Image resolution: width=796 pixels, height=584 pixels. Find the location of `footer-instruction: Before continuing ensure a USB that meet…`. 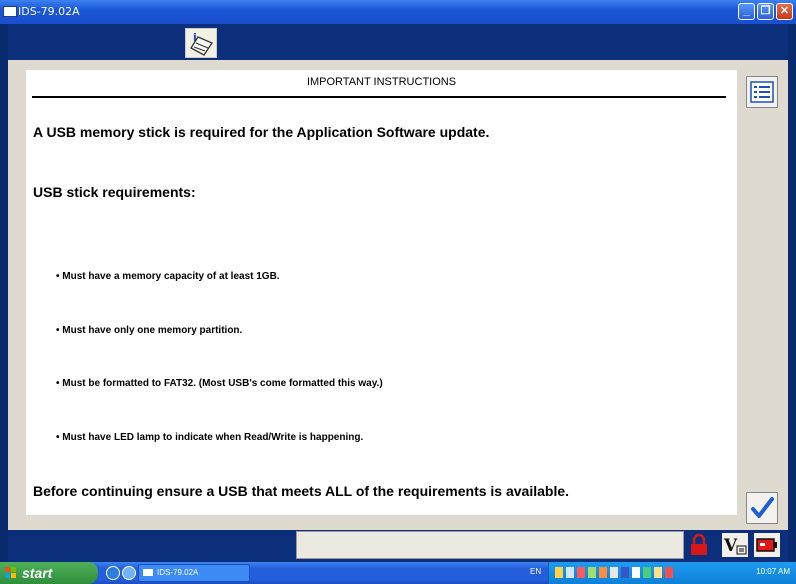

footer-instruction: Before continuing ensure a USB that meet… is located at coordinates (301, 491).